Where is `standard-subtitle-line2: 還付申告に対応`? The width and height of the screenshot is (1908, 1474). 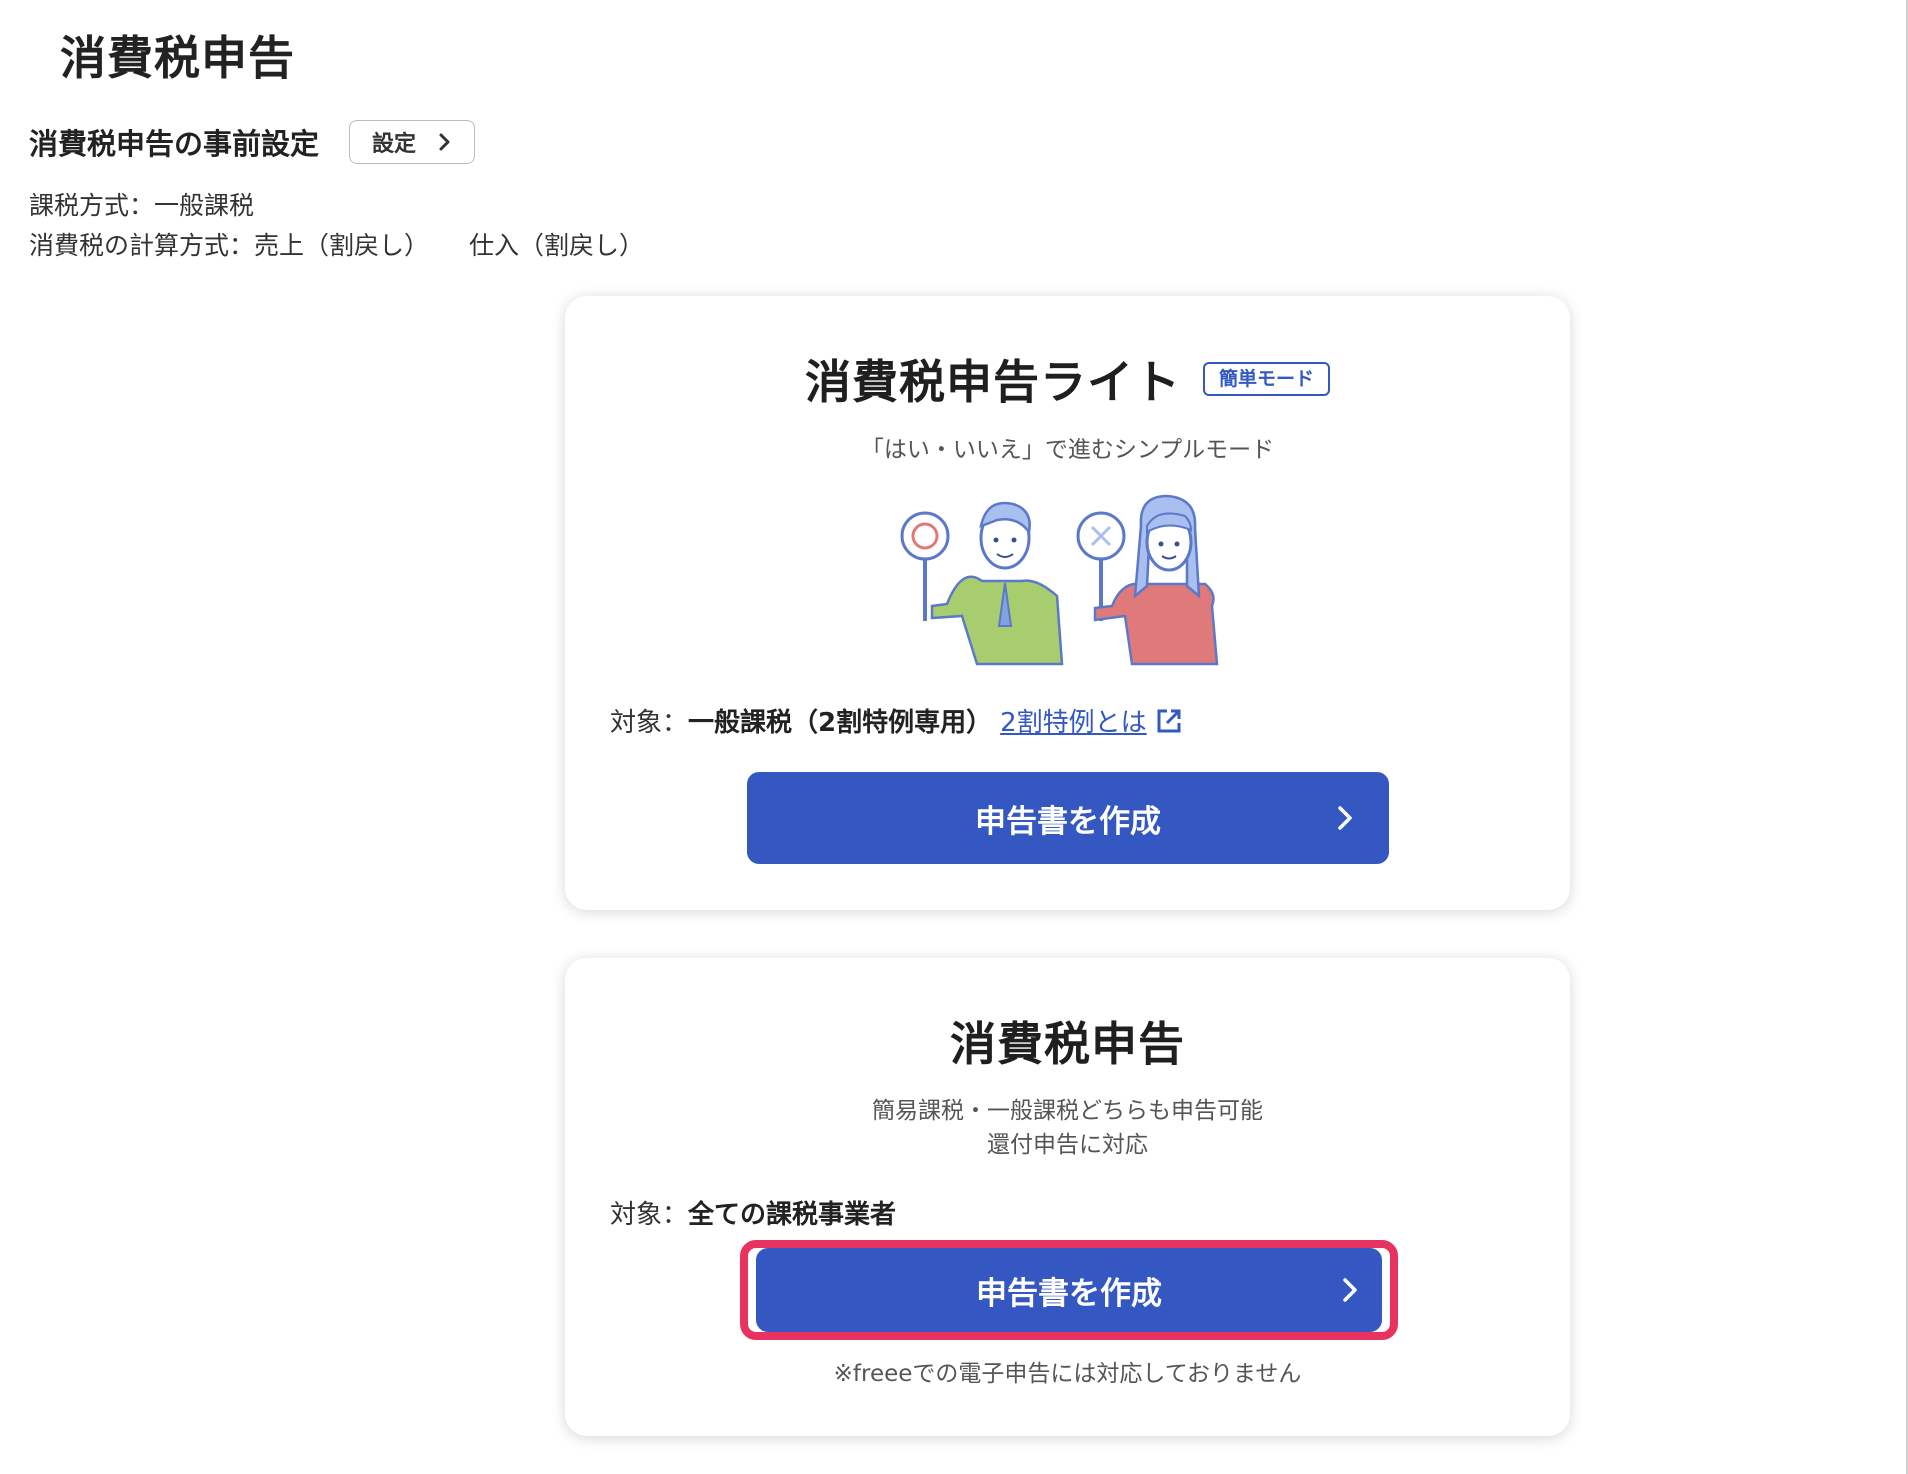 standard-subtitle-line2: 還付申告に対応 is located at coordinates (1067, 1145).